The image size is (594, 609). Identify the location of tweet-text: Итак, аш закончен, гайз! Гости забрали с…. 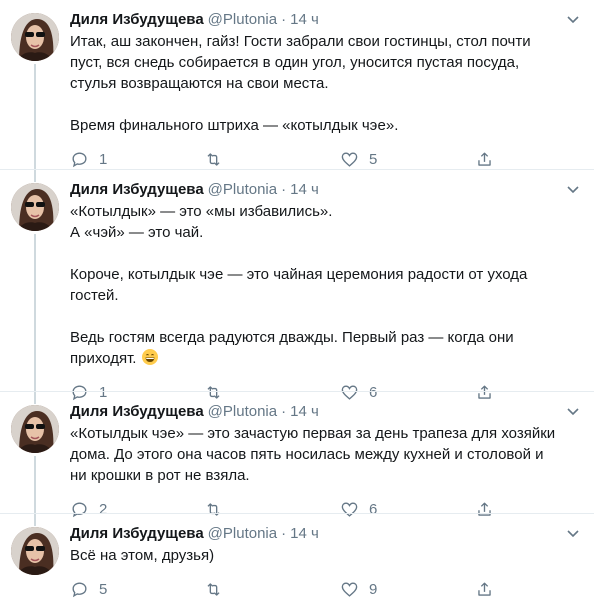
(300, 83).